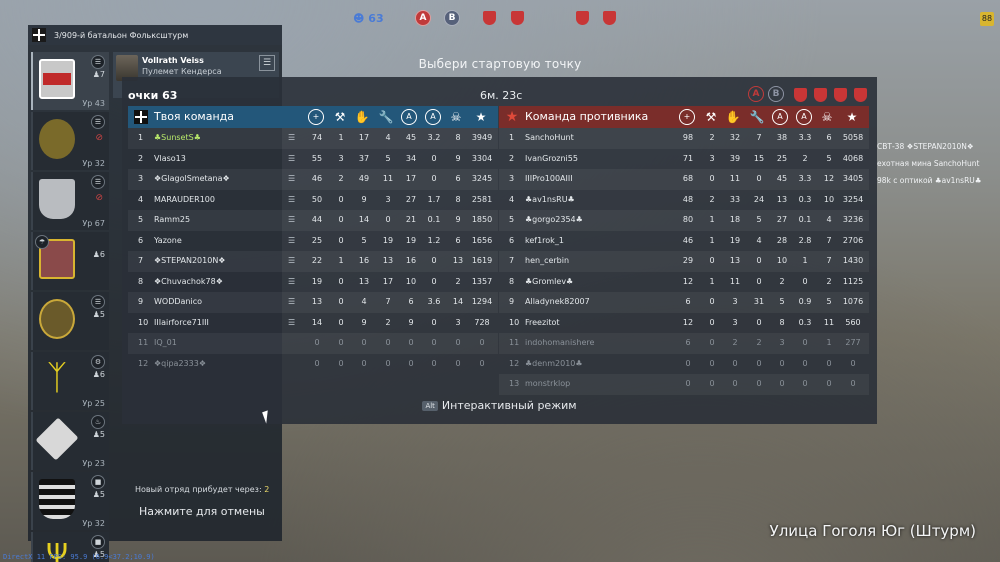 This screenshot has width=1000, height=562. What do you see at coordinates (141, 137) in the screenshot?
I see `player-rank: 1` at bounding box center [141, 137].